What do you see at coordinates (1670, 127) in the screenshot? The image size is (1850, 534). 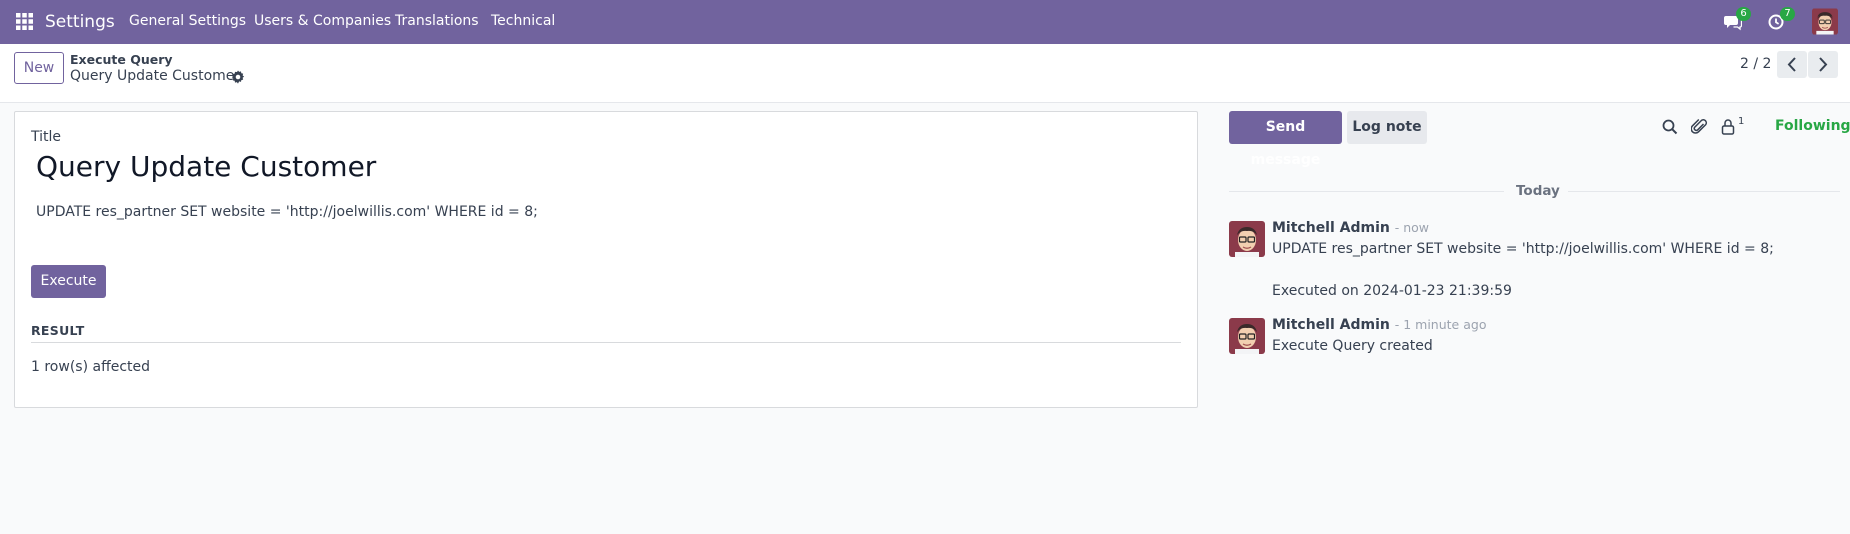 I see `search-icon` at bounding box center [1670, 127].